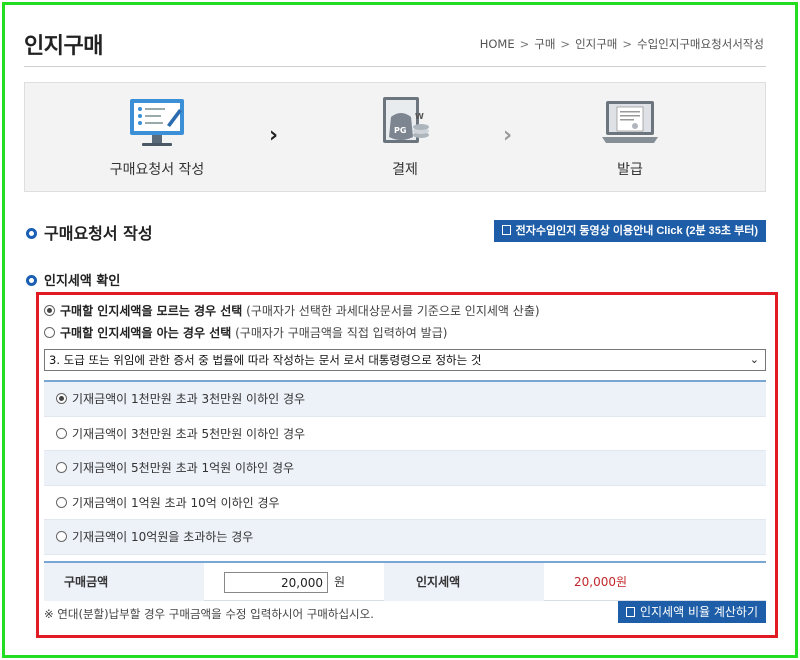 This screenshot has height=660, width=800. Describe the element at coordinates (596, 44) in the screenshot. I see `breadcrumb-stamp-purchase: 인지구매` at that location.